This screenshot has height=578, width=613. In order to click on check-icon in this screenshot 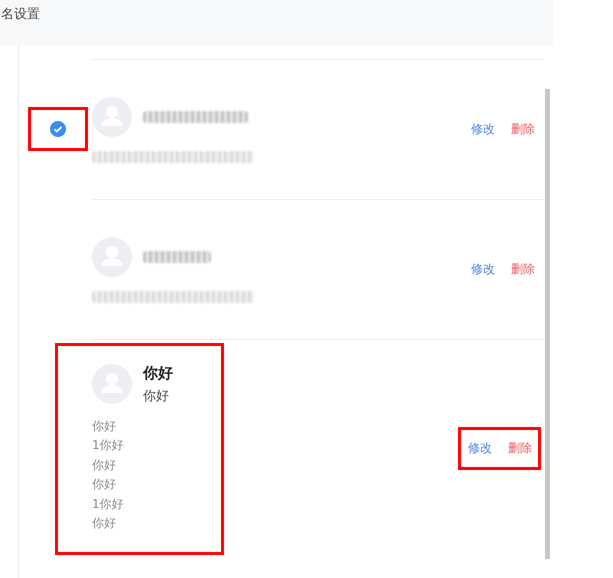, I will do `click(58, 129)`.